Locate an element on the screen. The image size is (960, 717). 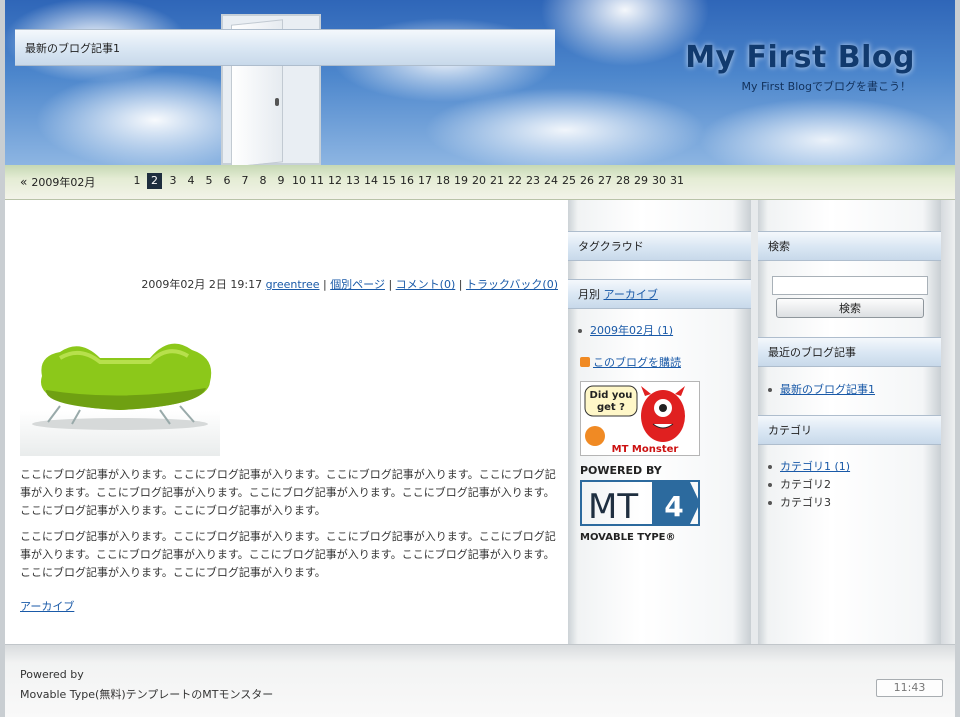
monthly-archive-heading: 月別 アーカイブ is located at coordinates (659, 294).